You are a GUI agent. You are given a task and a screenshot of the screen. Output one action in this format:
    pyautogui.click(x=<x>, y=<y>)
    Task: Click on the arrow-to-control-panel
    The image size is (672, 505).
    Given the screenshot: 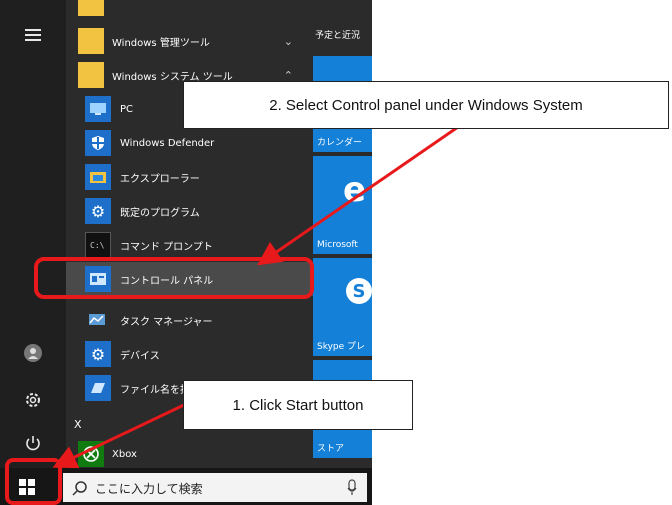 What is the action you would take?
    pyautogui.click(x=358, y=195)
    